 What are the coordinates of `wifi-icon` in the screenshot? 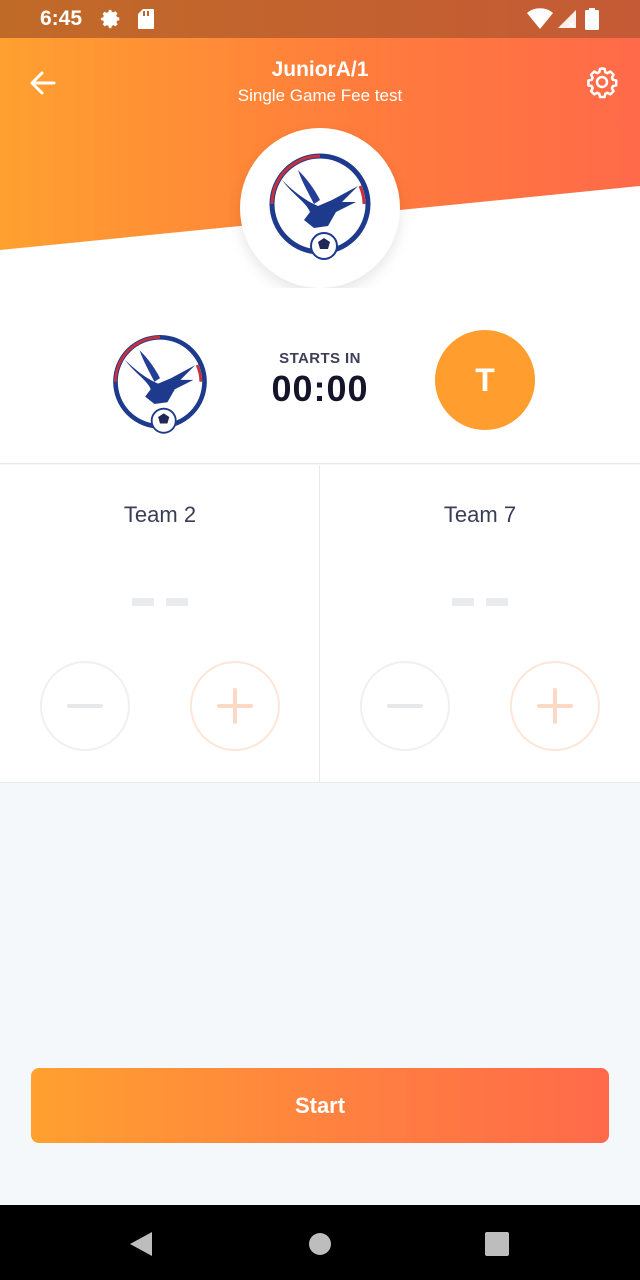 It's located at (540, 21).